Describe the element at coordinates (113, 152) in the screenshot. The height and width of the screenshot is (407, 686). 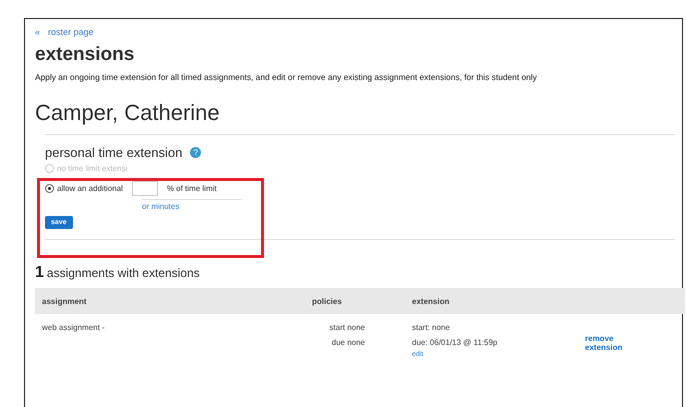
I see `section-title: personal time extension` at that location.